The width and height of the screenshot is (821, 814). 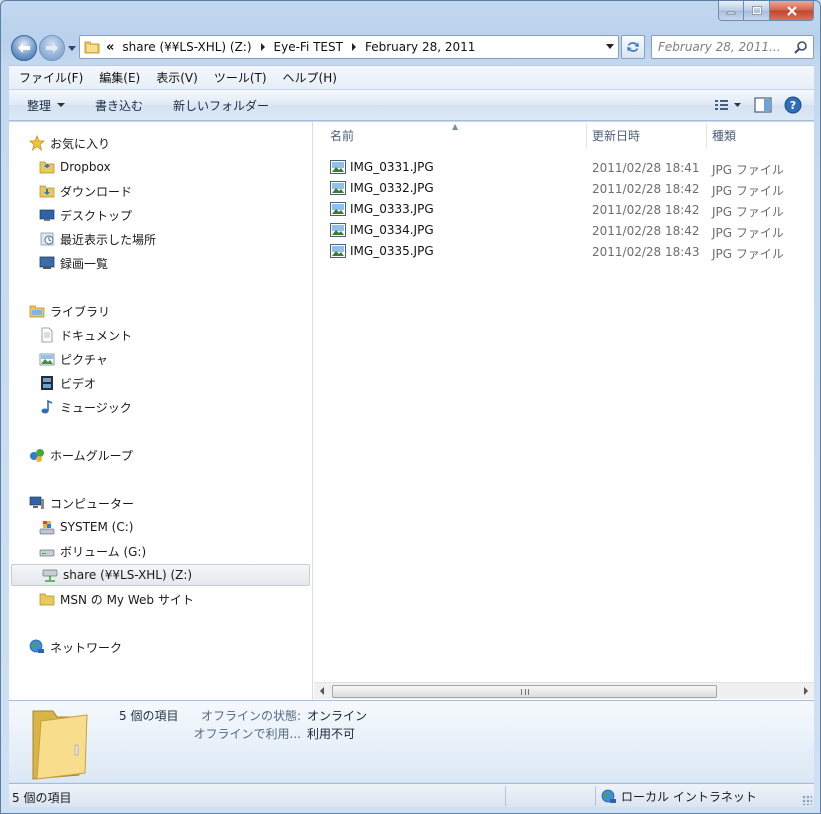 What do you see at coordinates (308, 47) in the screenshot?
I see `breadcrumb-item: Eye-Fi TEST` at bounding box center [308, 47].